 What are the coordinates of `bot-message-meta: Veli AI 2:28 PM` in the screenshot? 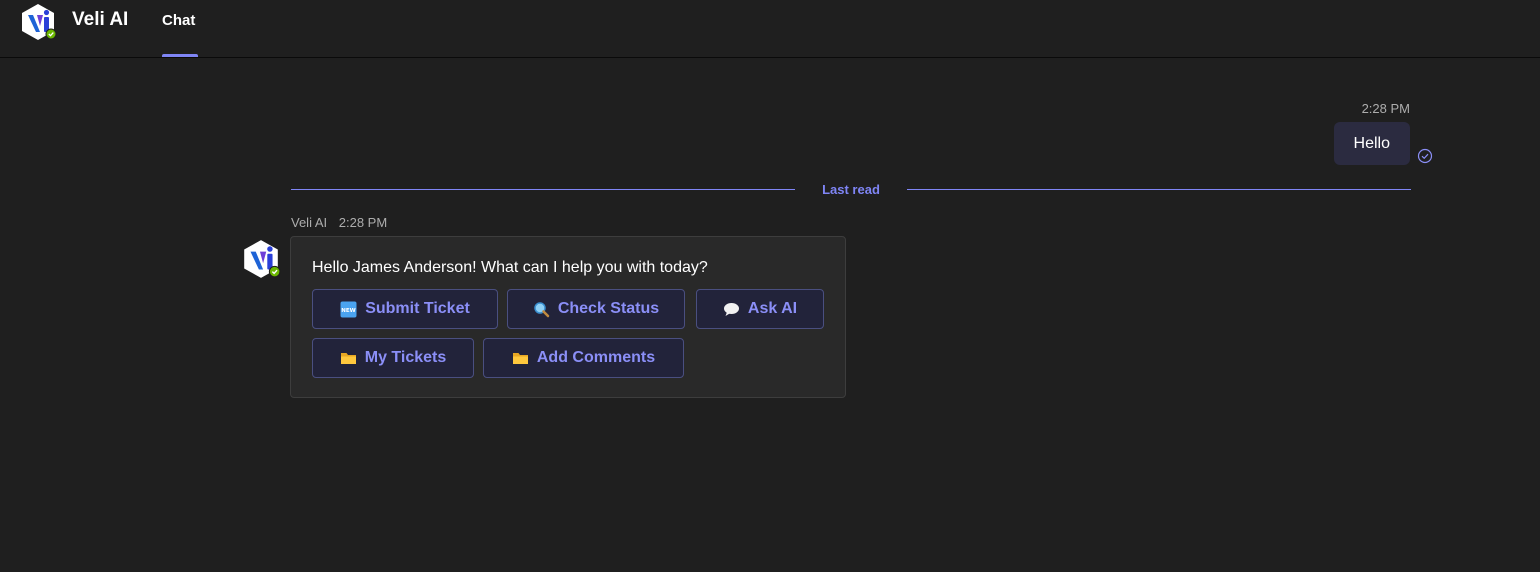 It's located at (343, 222).